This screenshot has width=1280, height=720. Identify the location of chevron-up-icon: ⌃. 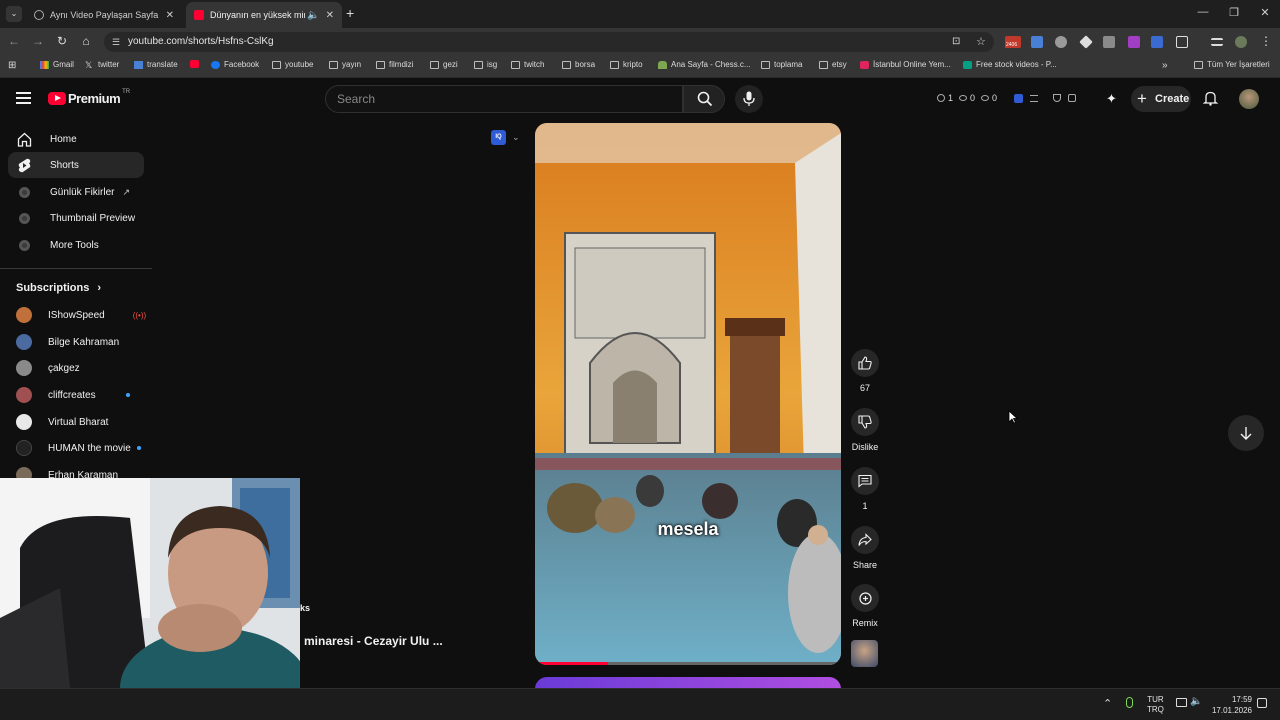
(1107, 703).